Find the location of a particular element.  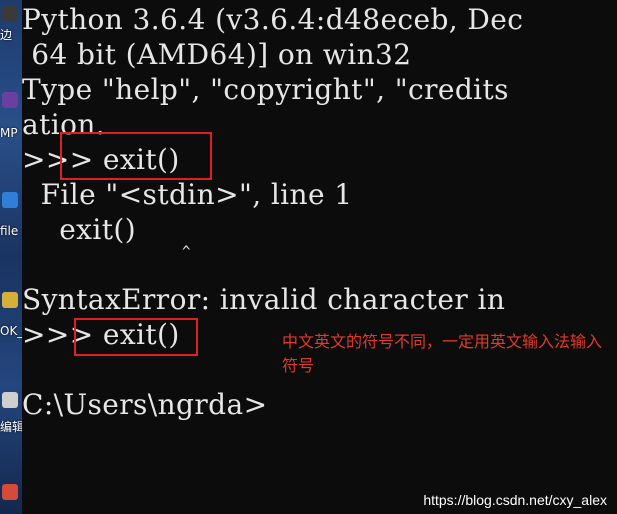

watermark: https://blog.csdn.net/cxy_alex is located at coordinates (515, 500).